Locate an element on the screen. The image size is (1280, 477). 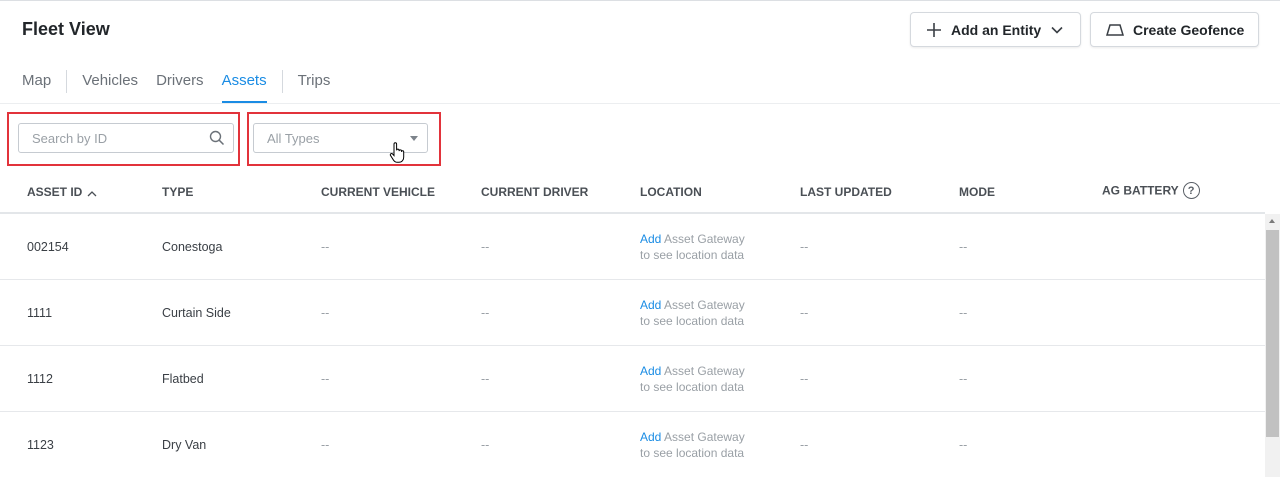
type-cell: Dry Van is located at coordinates (184, 445).